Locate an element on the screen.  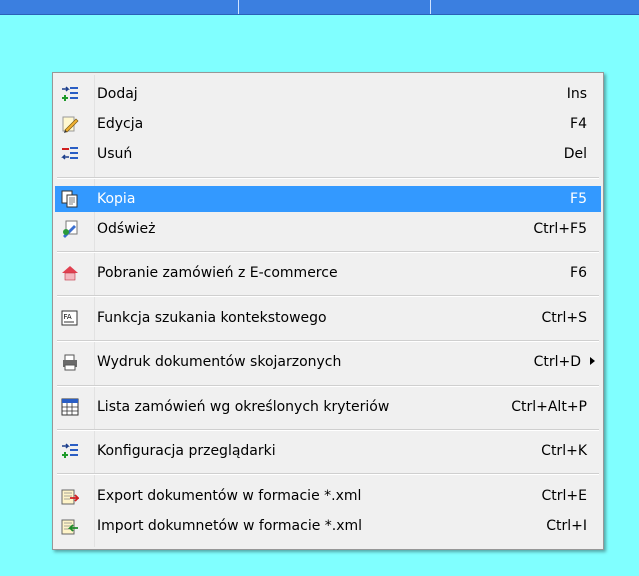
menu-item-konfiguracja: Konfiguracja przeglądarki Ctrl+K is located at coordinates (328, 451).